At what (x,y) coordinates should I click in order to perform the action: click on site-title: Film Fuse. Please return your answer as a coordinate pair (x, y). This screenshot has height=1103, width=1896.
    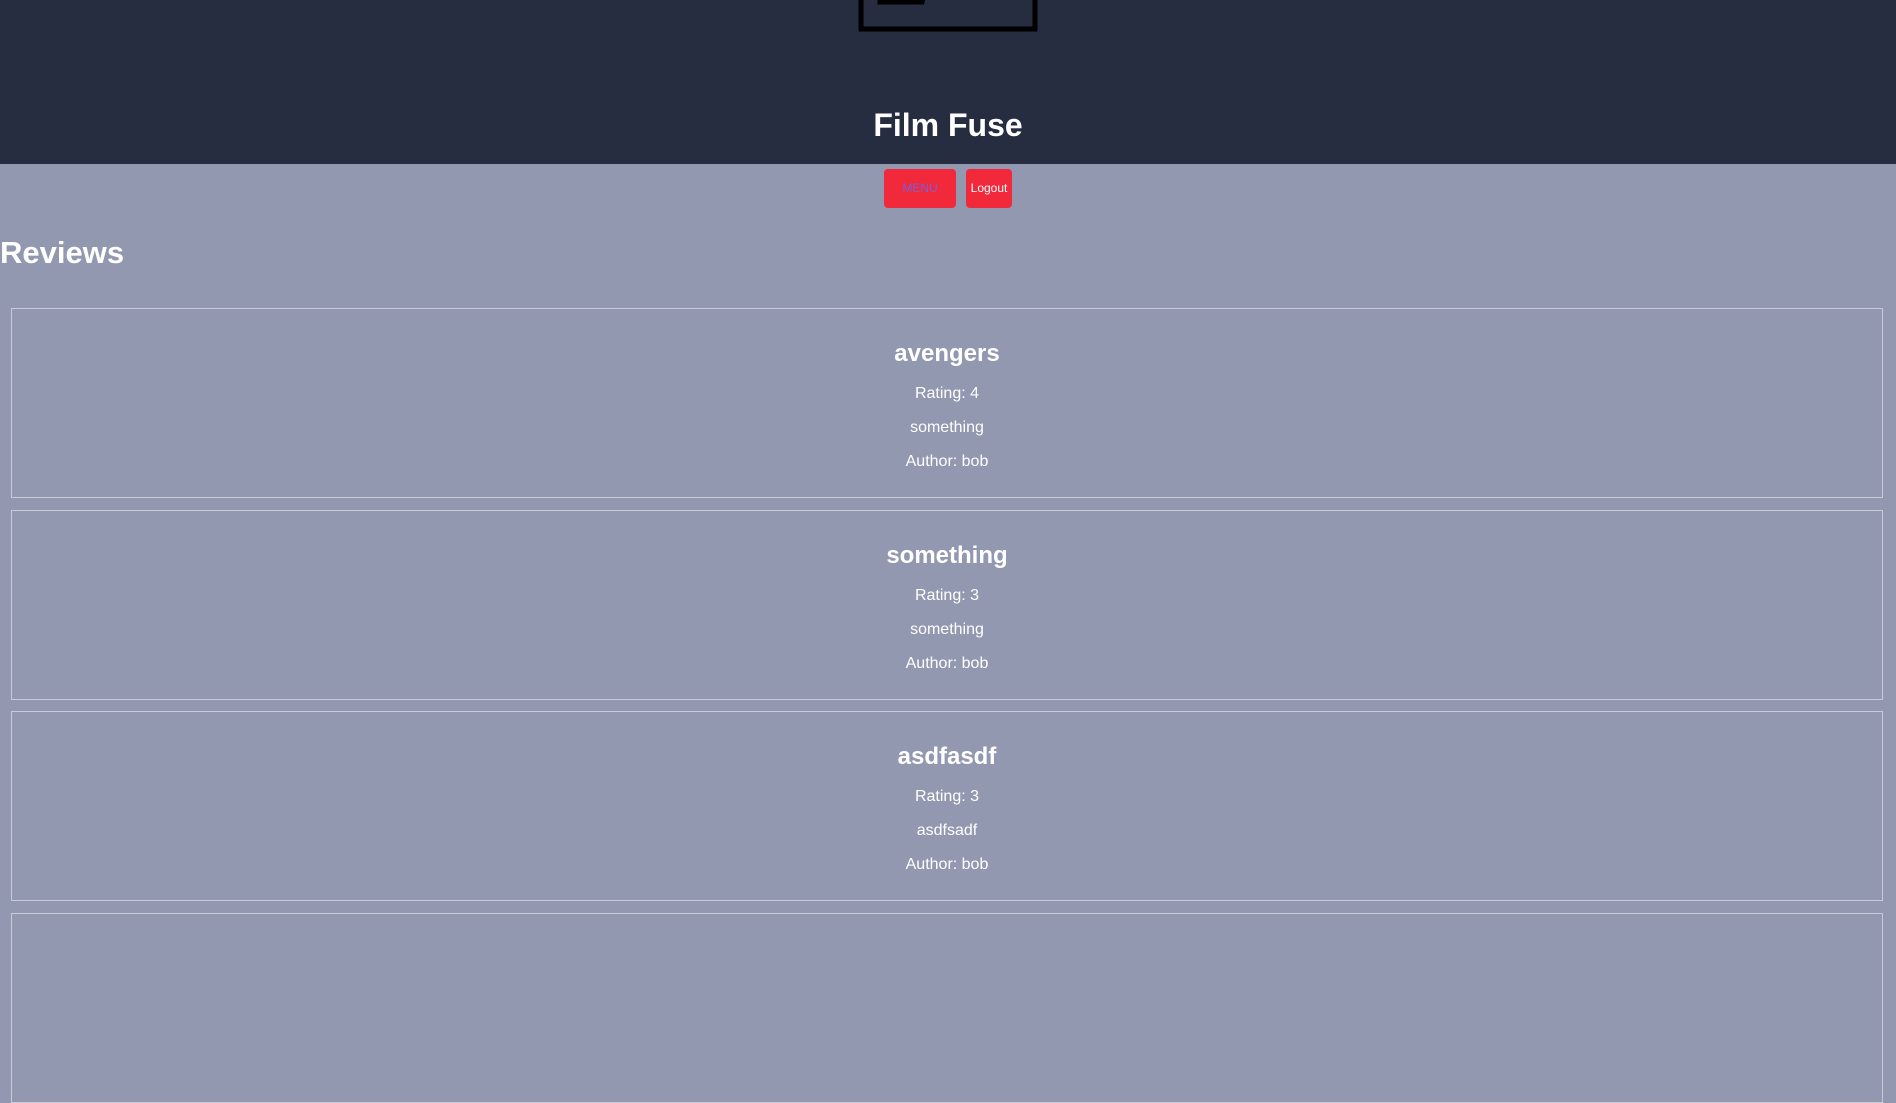
    Looking at the image, I should click on (948, 125).